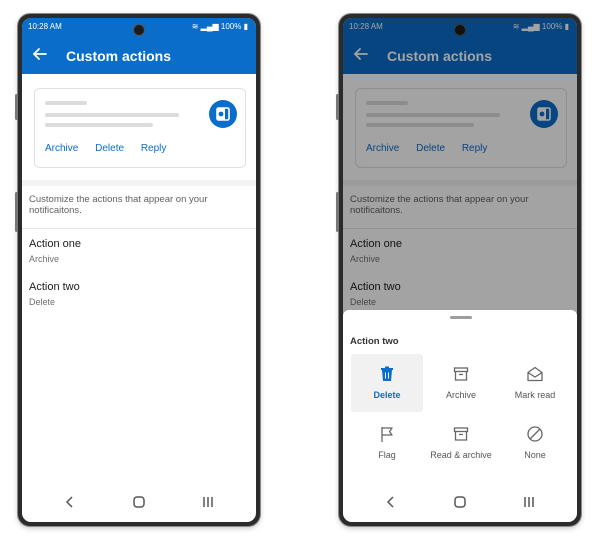 The image size is (600, 540). Describe the element at coordinates (535, 443) in the screenshot. I see `option-none: None` at that location.